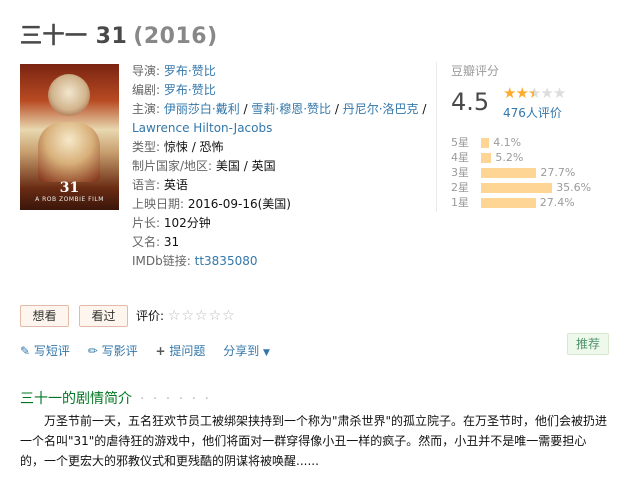  What do you see at coordinates (460, 142) in the screenshot?
I see `rating-bar-label: 5星` at bounding box center [460, 142].